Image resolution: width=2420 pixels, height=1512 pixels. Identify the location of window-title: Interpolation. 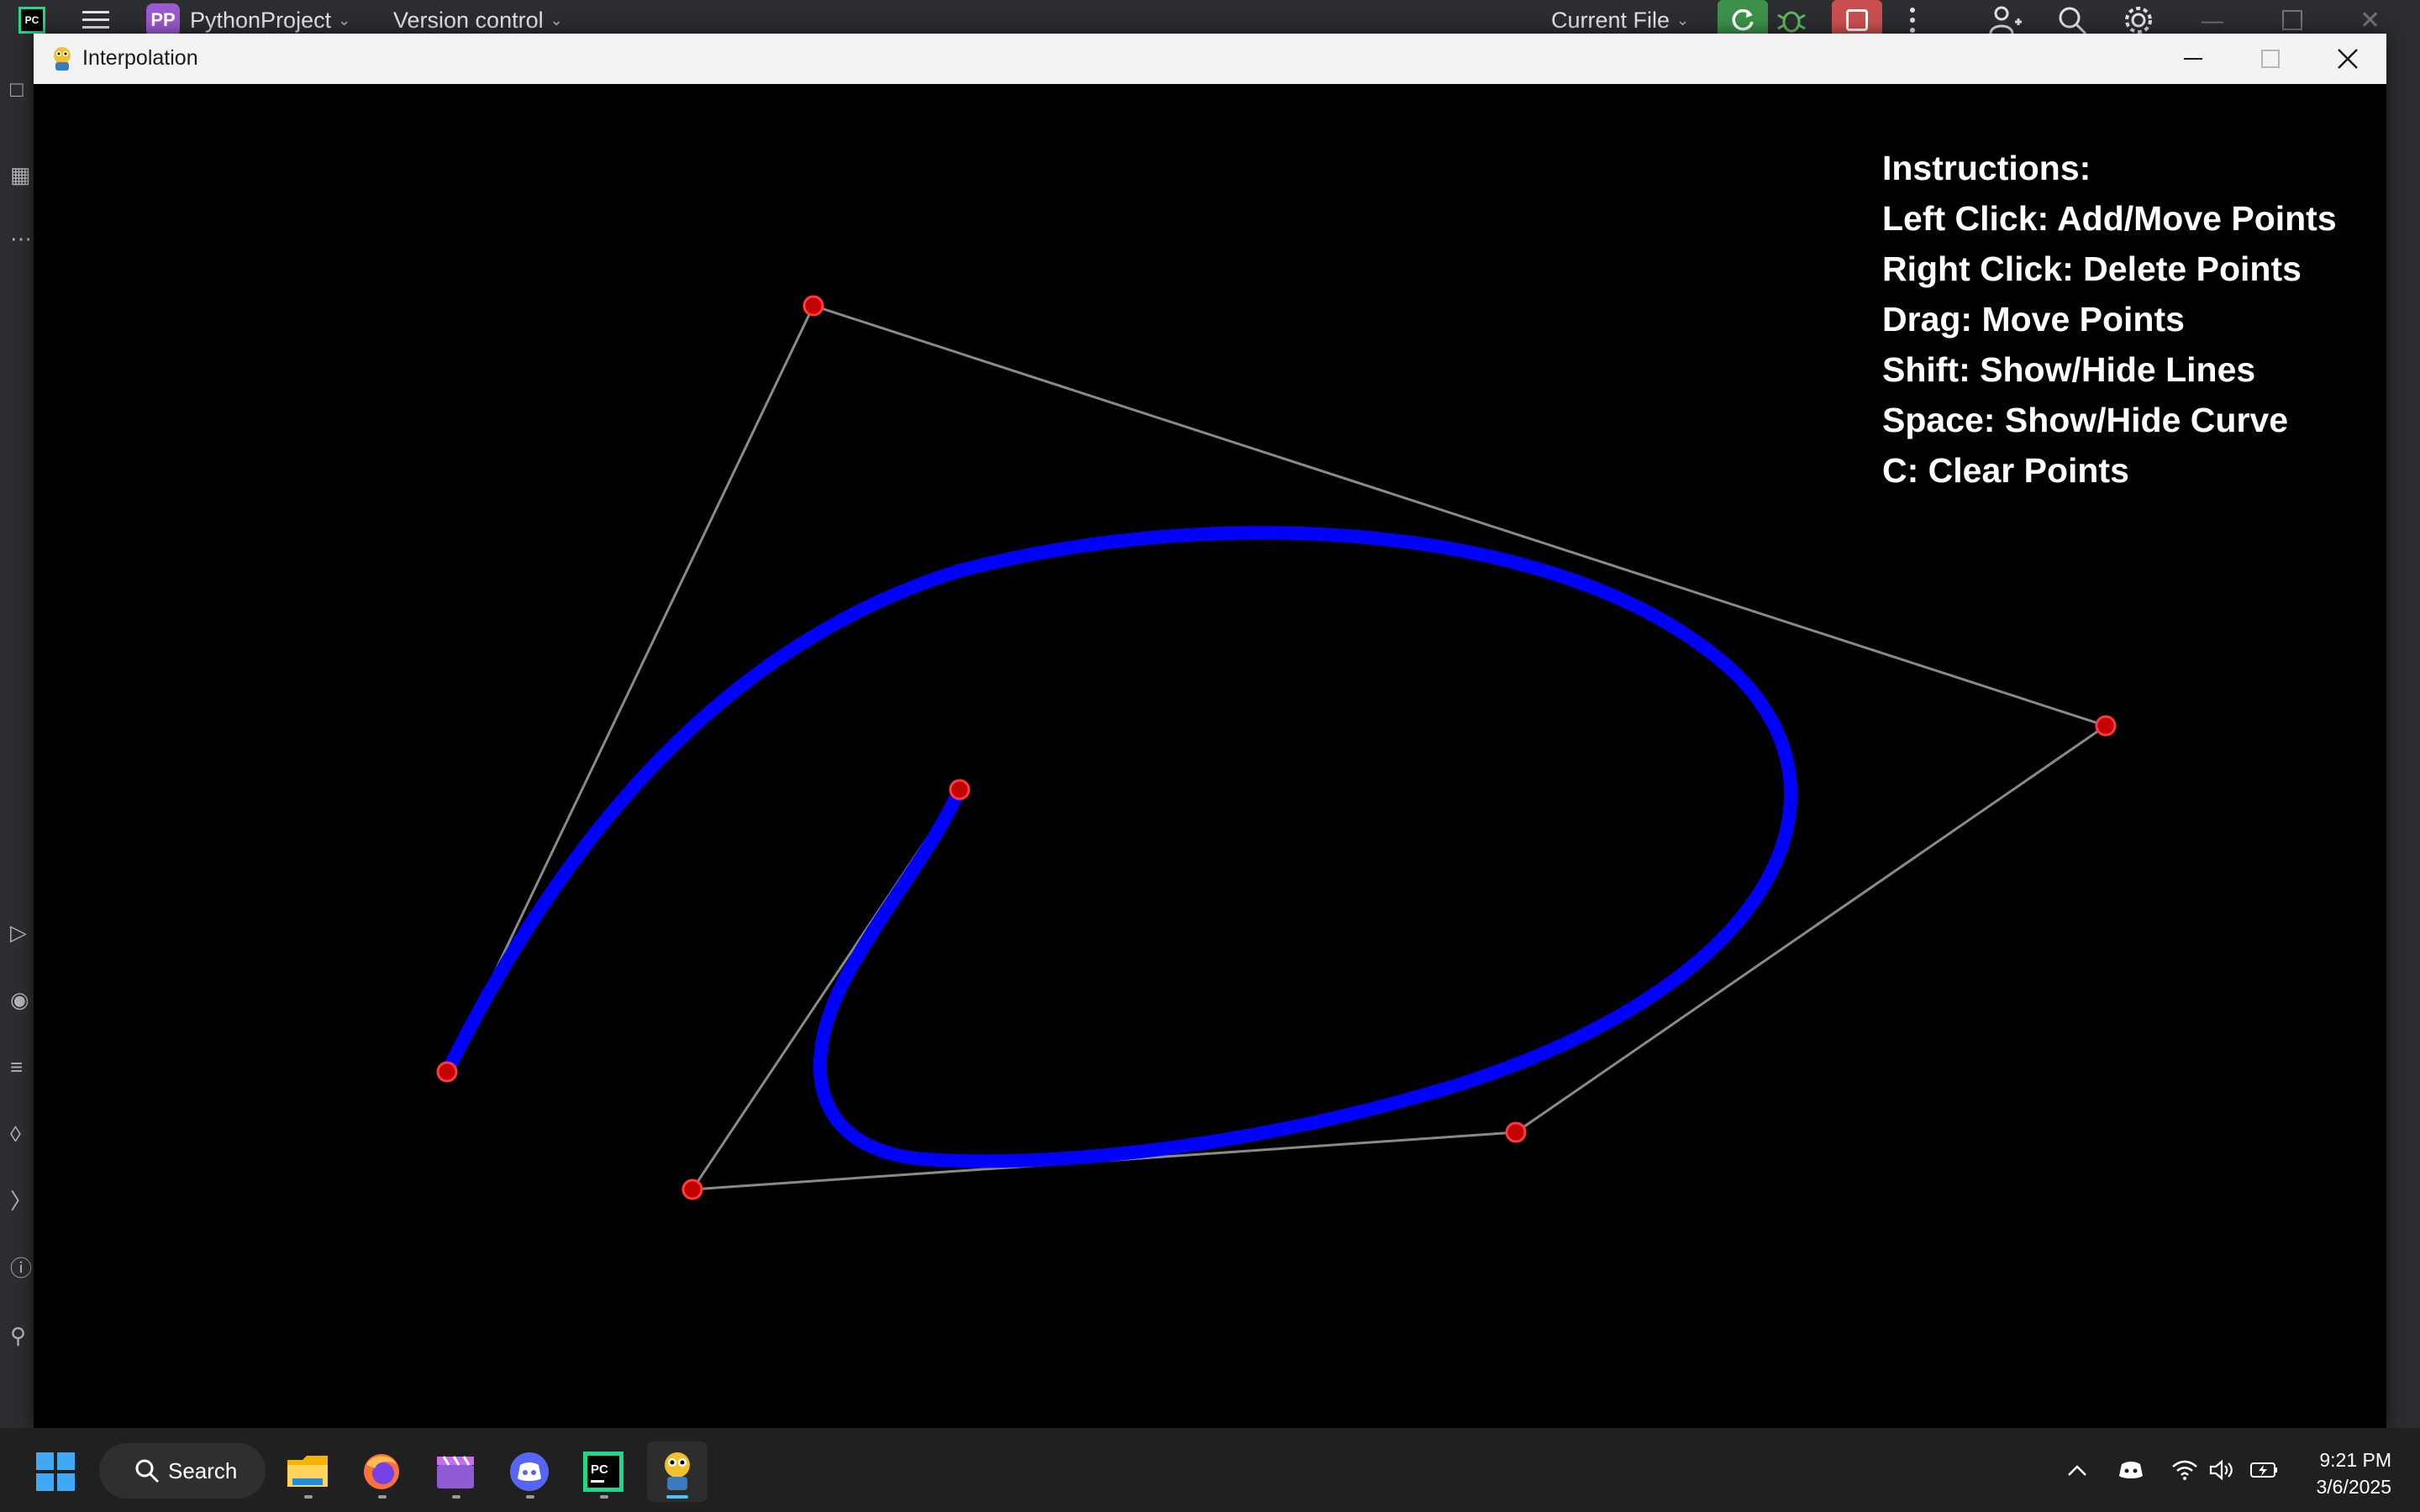
(140, 58).